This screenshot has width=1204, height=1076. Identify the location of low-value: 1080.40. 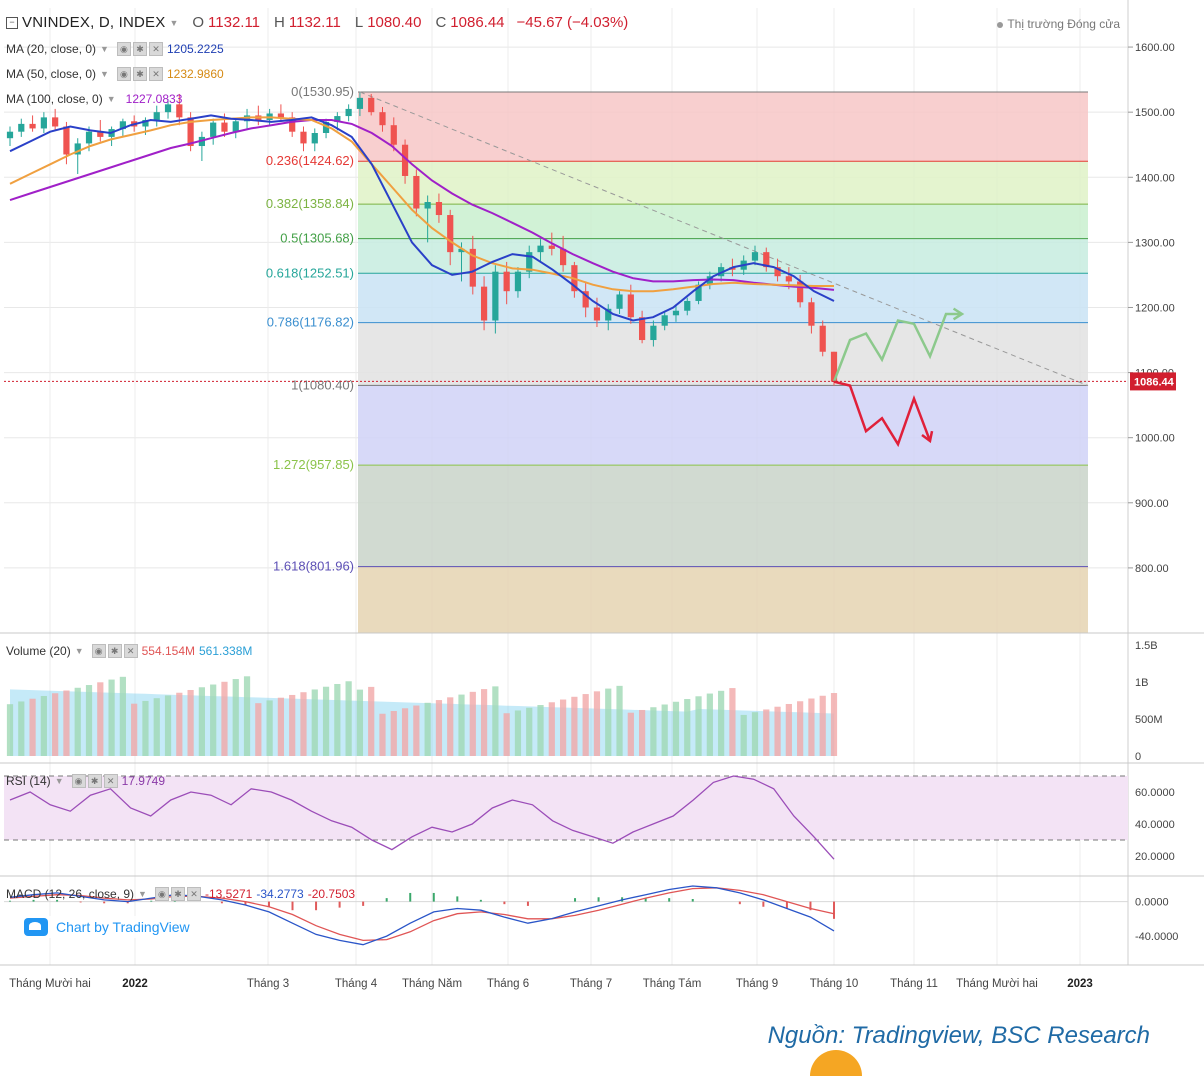
(394, 22).